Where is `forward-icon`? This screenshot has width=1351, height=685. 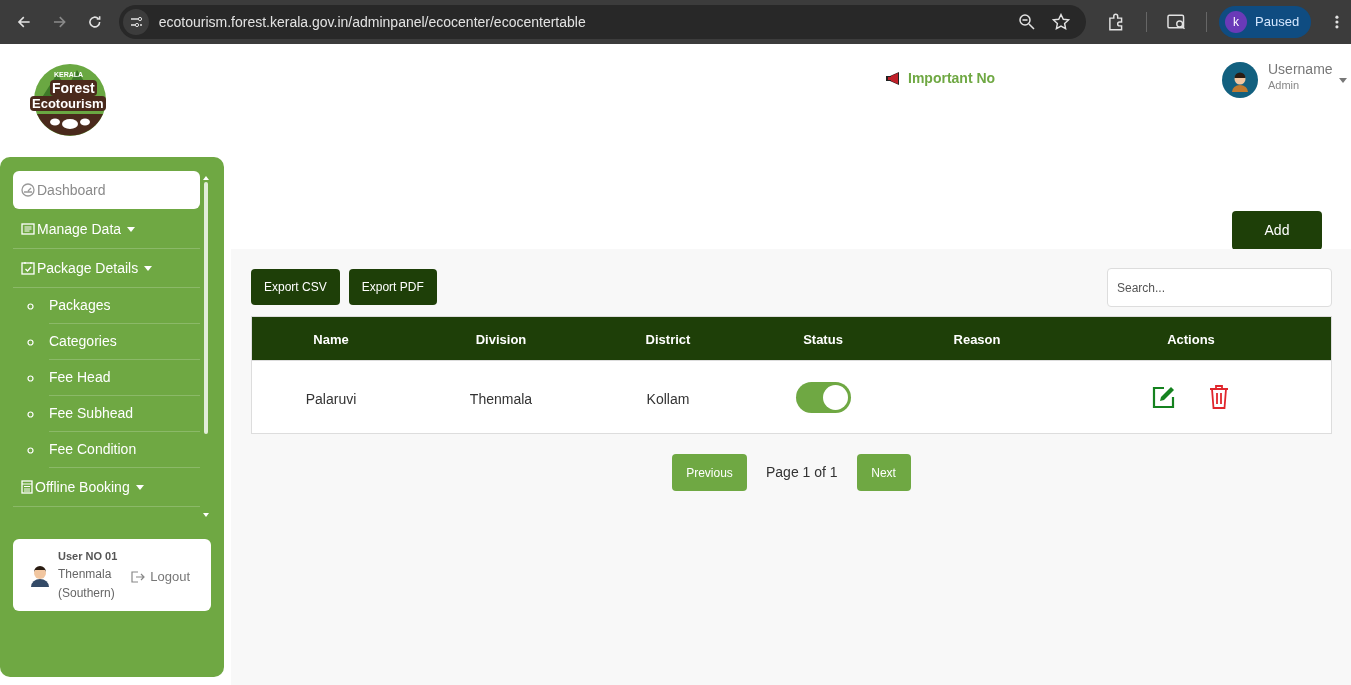
forward-icon is located at coordinates (59, 22).